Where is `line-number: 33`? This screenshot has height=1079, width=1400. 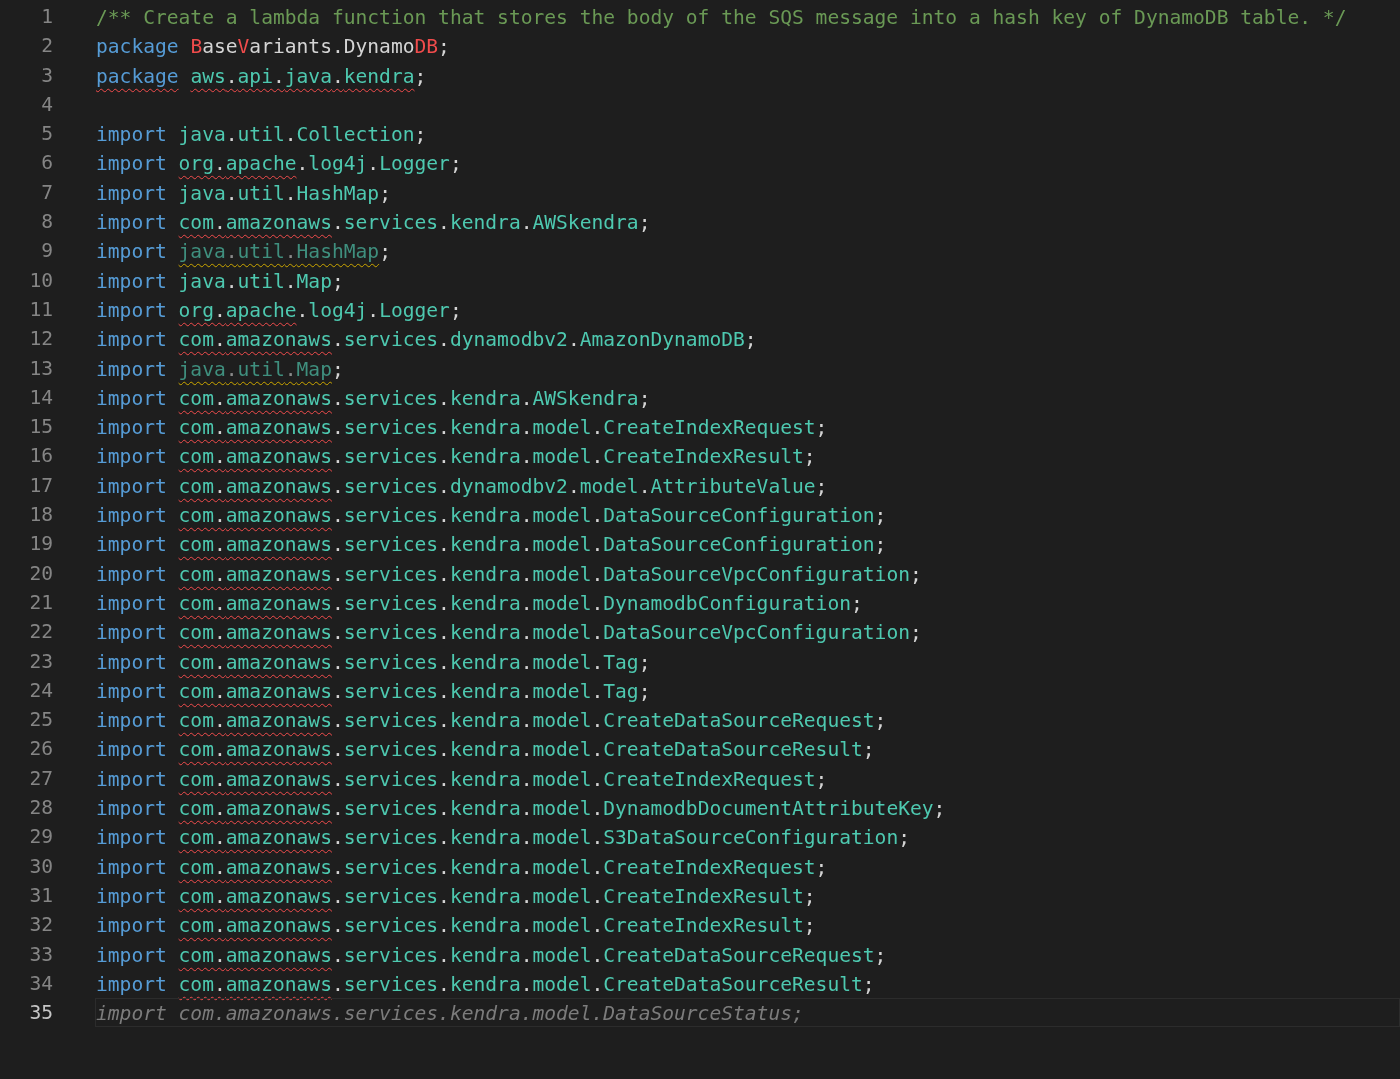
line-number: 33 is located at coordinates (40, 954).